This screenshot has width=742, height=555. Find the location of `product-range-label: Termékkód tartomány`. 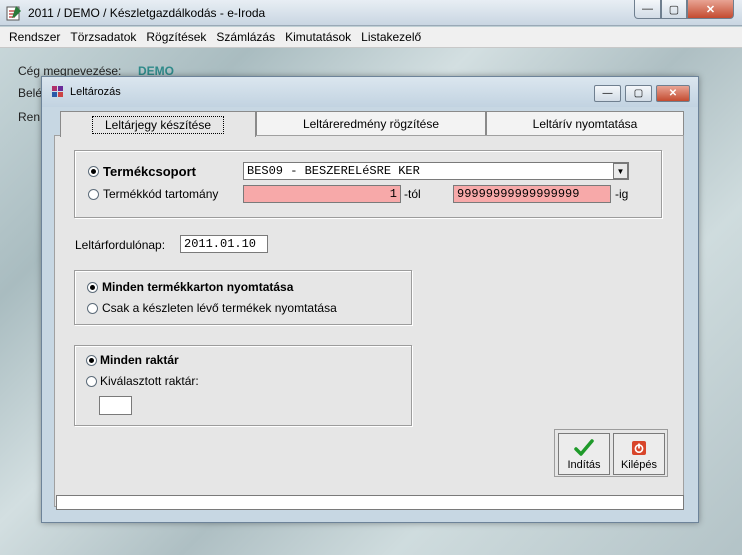

product-range-label: Termékkód tartomány is located at coordinates (161, 194).